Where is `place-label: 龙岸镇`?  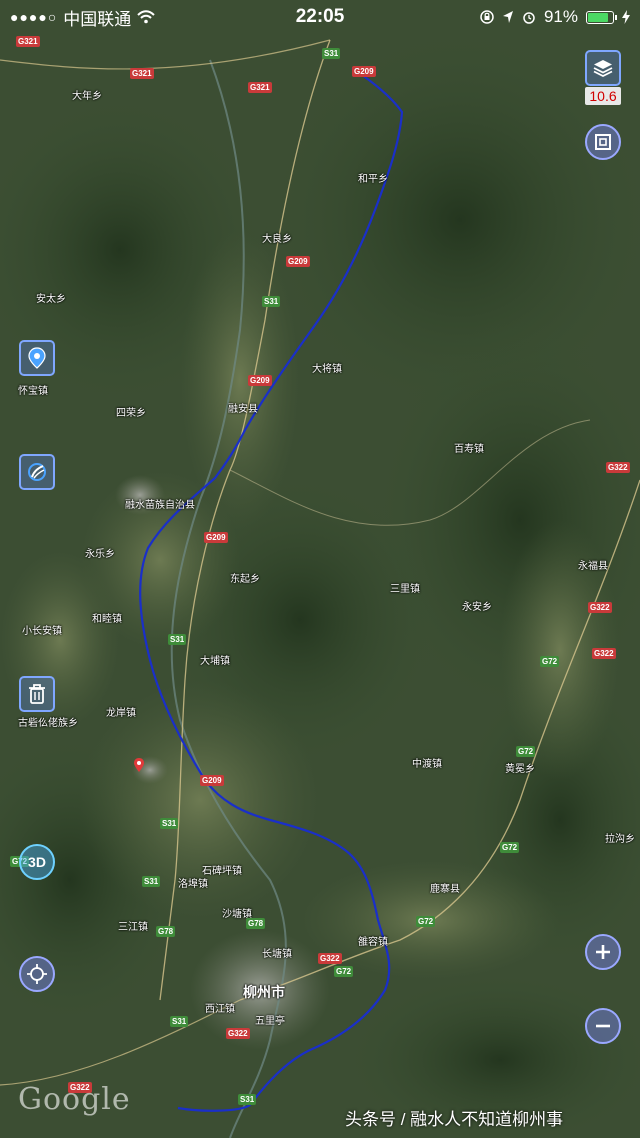 place-label: 龙岸镇 is located at coordinates (121, 713).